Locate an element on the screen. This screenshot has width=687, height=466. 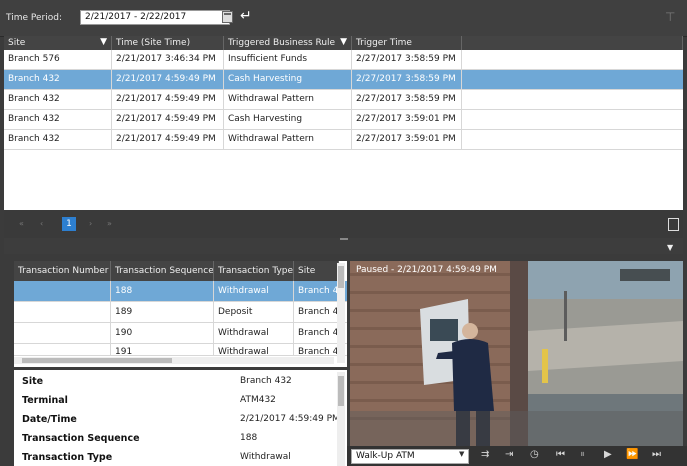
apply-filter-icon: ↵ is located at coordinates (246, 16).